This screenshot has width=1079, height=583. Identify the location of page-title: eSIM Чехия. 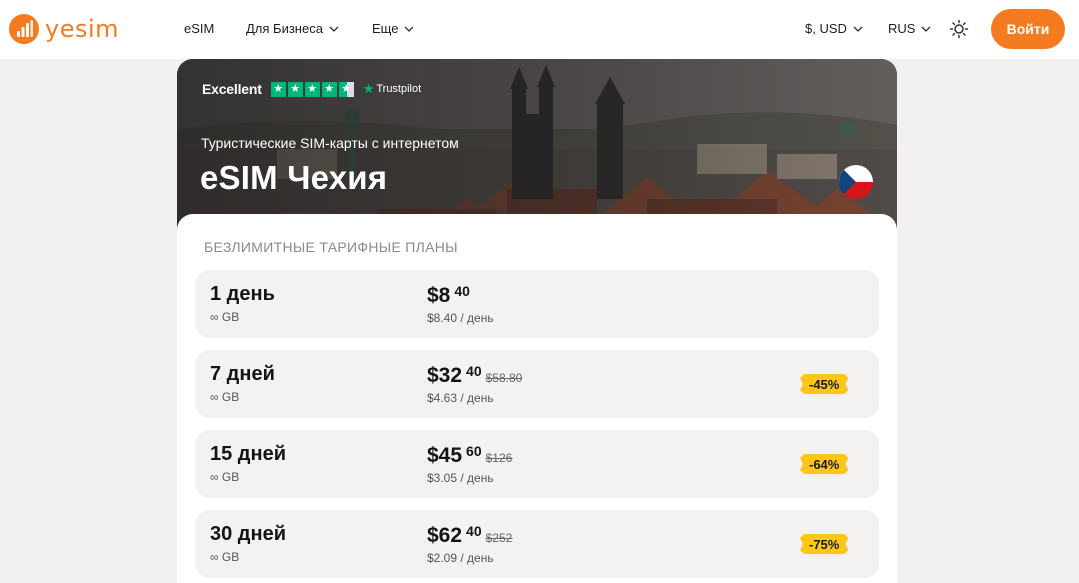
(294, 177).